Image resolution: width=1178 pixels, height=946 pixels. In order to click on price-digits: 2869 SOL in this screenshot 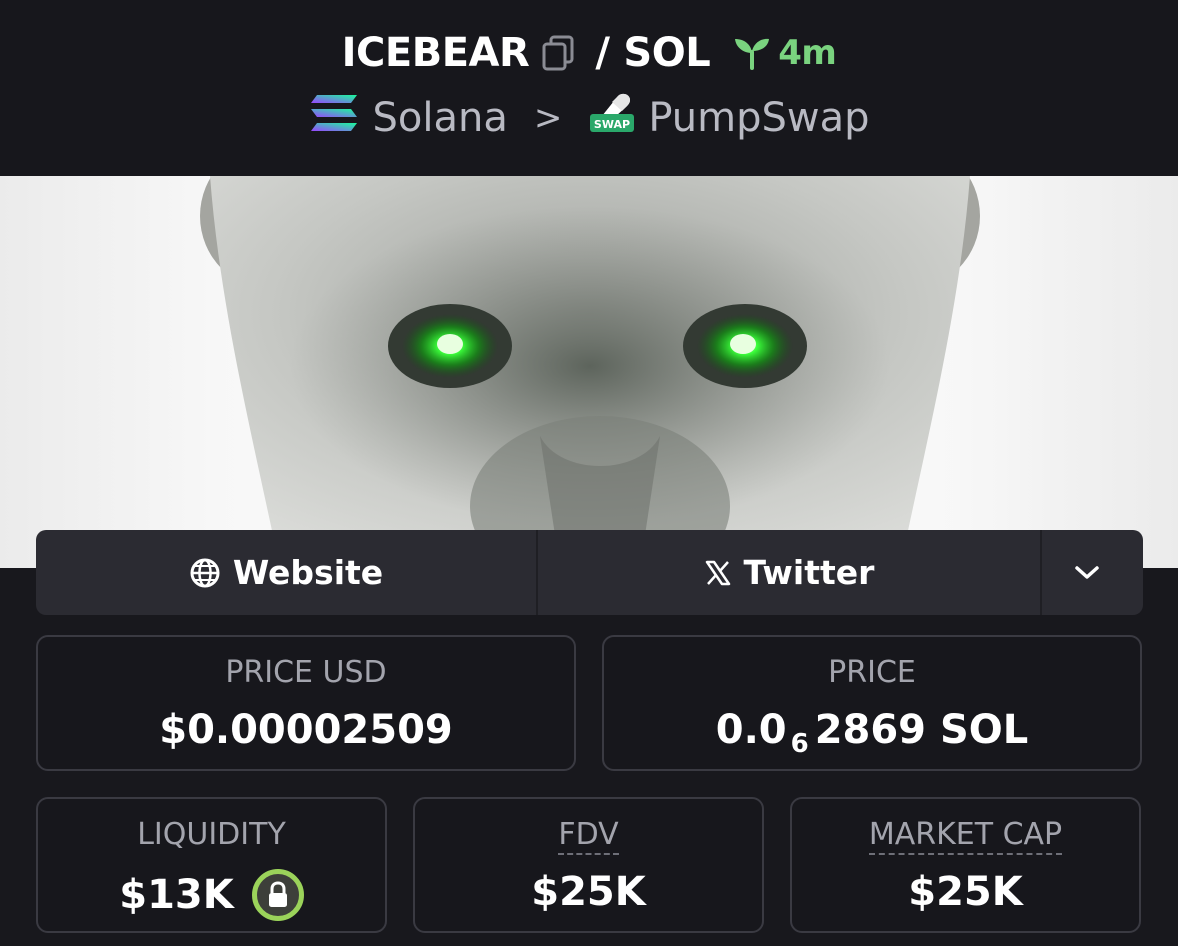, I will do `click(921, 730)`.